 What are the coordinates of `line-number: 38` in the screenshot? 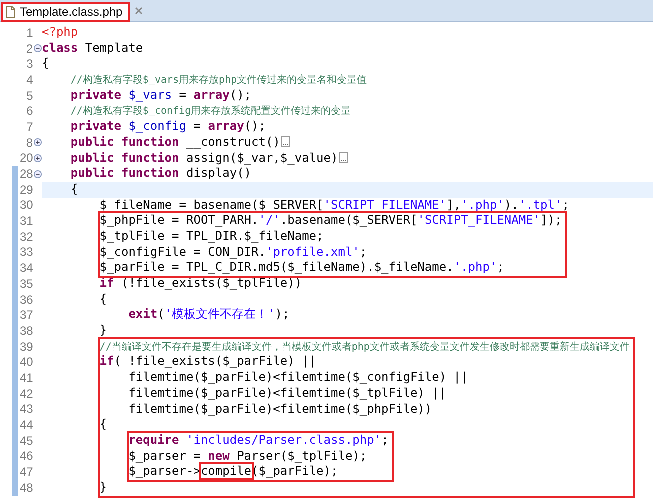 It's located at (27, 331).